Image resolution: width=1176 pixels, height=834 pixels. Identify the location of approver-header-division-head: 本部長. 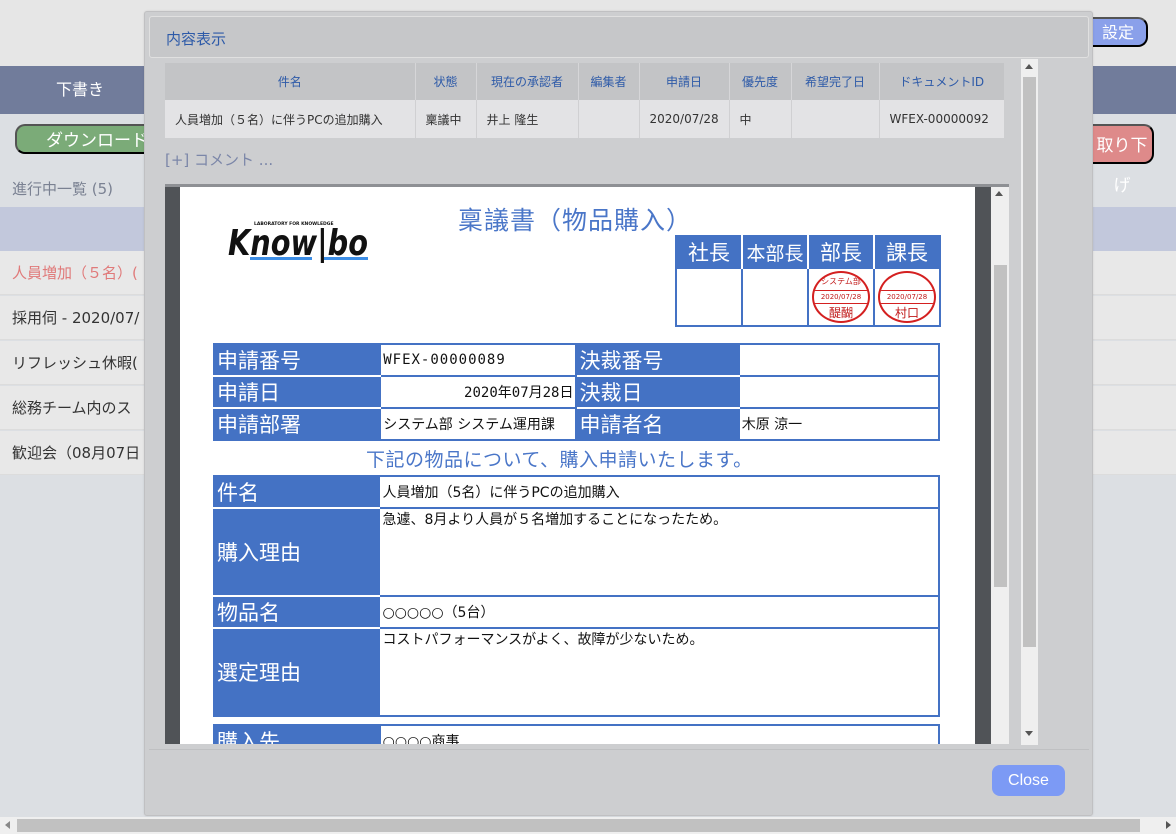
(775, 252).